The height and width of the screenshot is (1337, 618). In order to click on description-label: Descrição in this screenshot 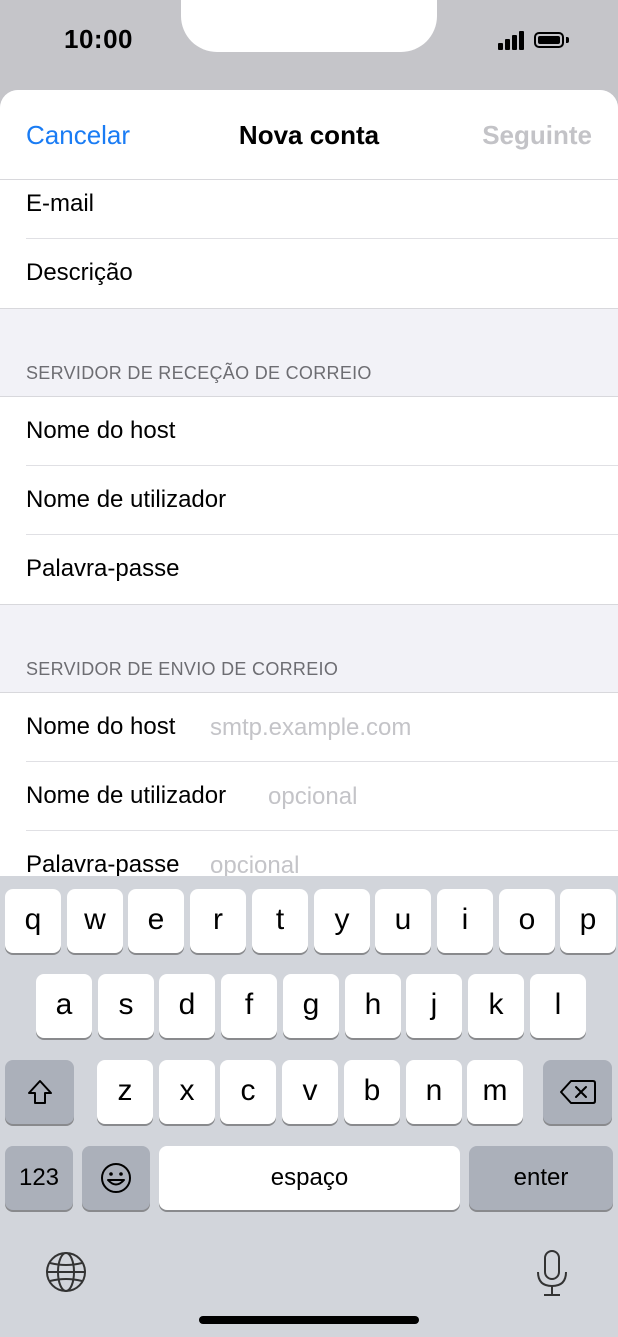, I will do `click(79, 272)`.